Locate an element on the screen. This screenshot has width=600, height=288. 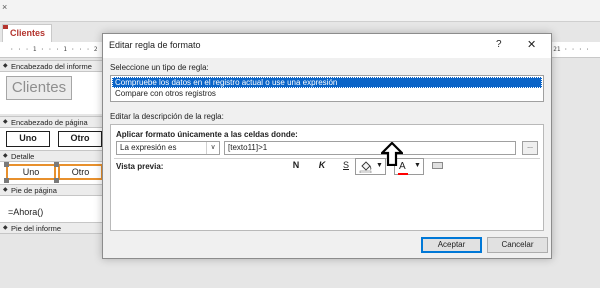
help-icon: ? is located at coordinates (499, 44).